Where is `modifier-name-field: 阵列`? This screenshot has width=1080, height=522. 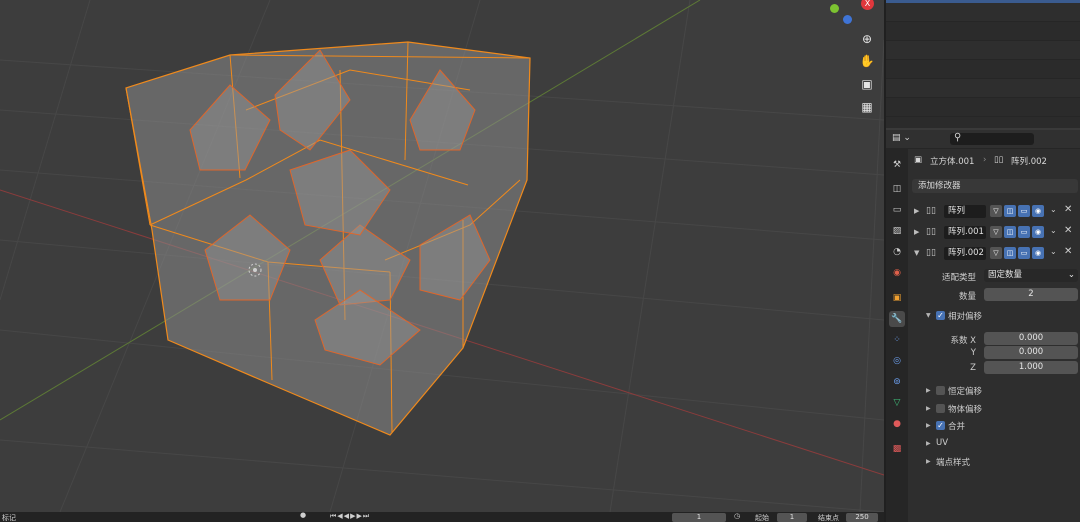
modifier-name-field: 阵列 is located at coordinates (965, 211).